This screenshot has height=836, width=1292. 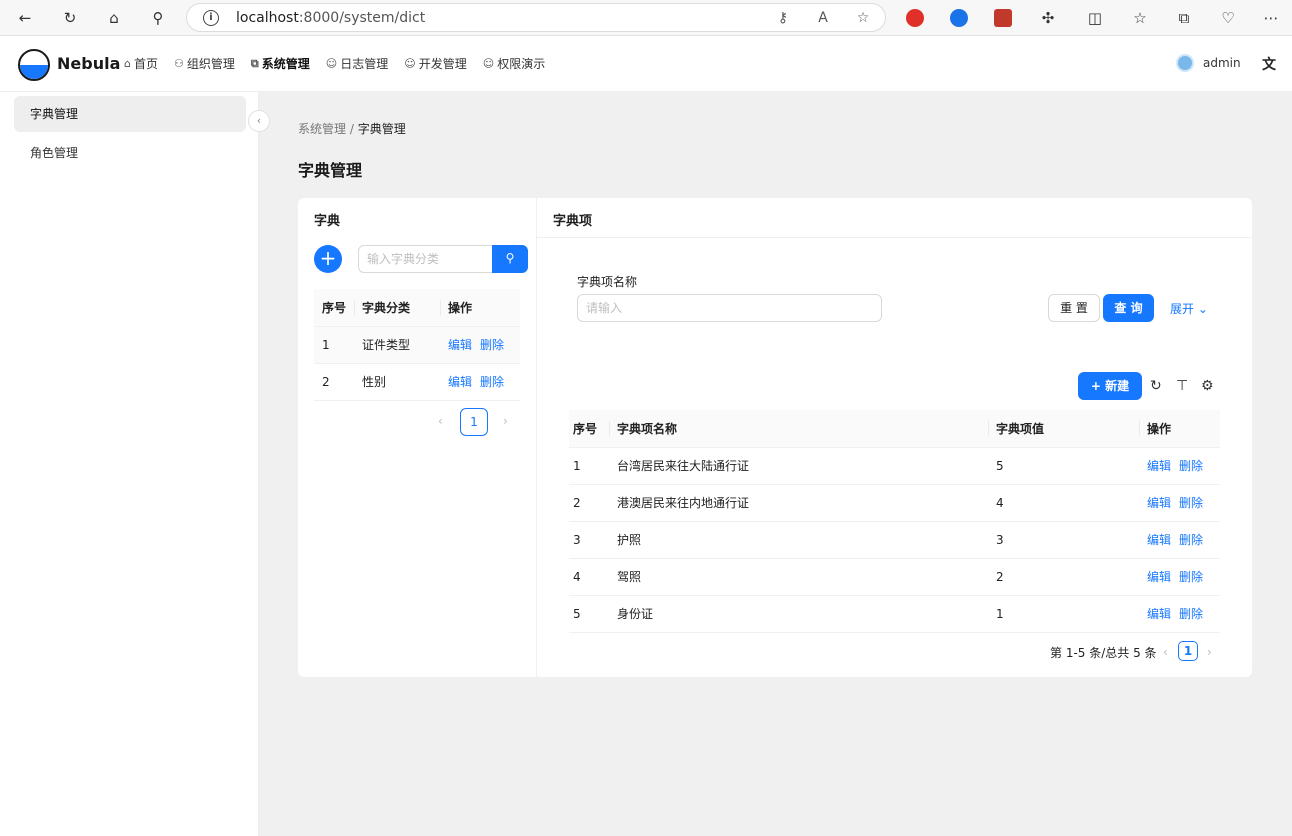 I want to click on table-row: 1 证件类型 编辑 删除, so click(x=417, y=345).